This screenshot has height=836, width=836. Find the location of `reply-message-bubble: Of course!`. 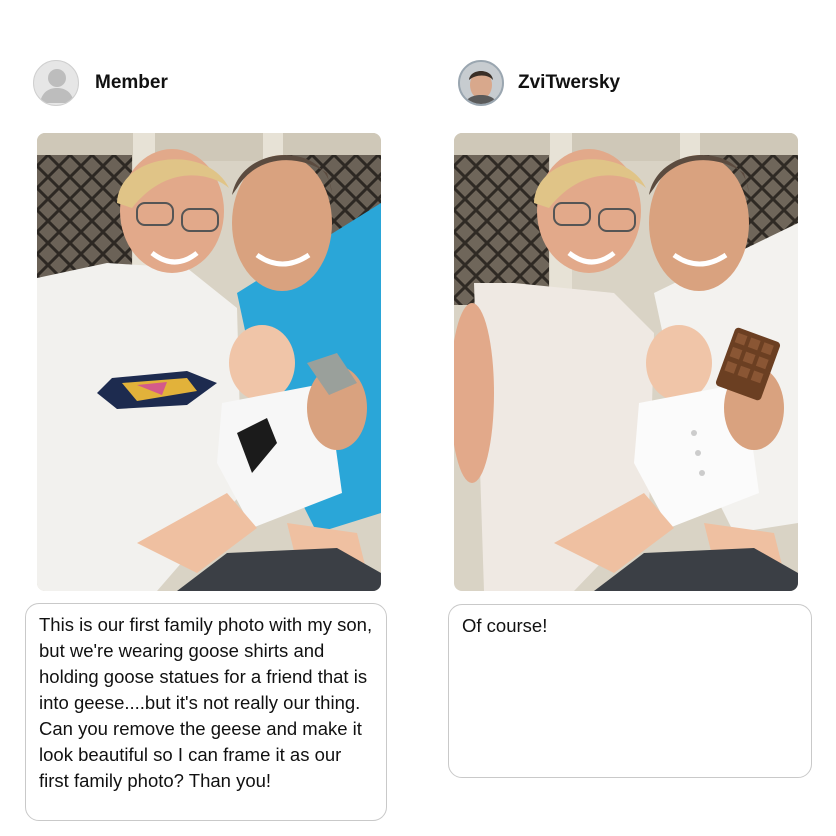

reply-message-bubble: Of course! is located at coordinates (630, 691).